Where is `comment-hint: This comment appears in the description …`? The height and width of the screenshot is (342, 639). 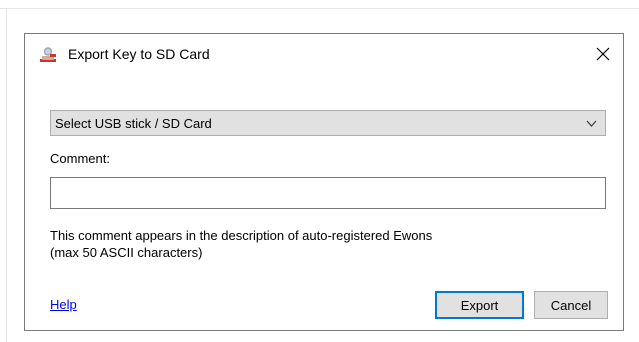
comment-hint: This comment appears in the description … is located at coordinates (241, 244).